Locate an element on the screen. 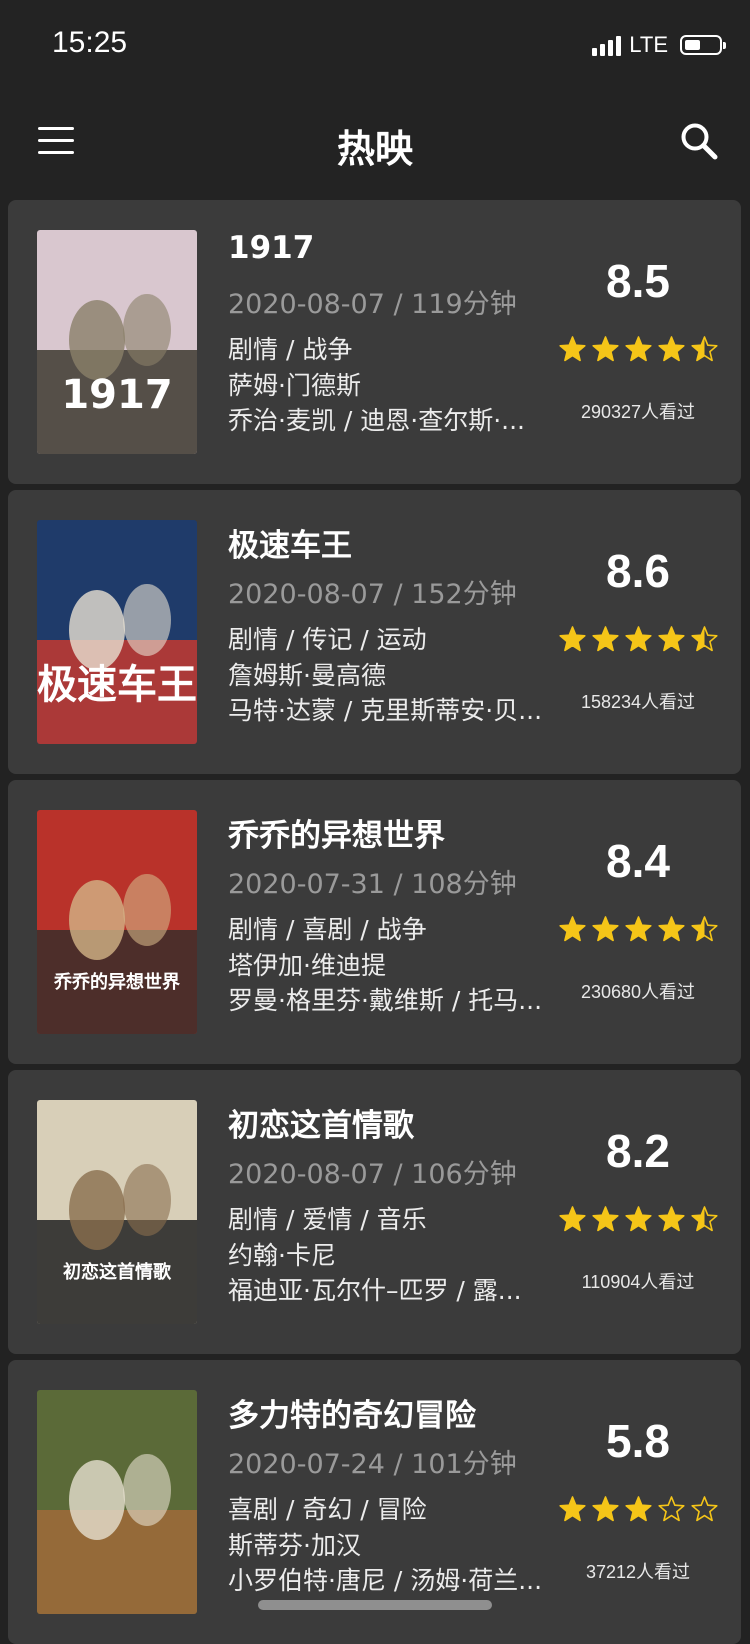 Image resolution: width=750 pixels, height=1644 pixels. movie-director: 萨姆·门德斯 is located at coordinates (294, 385).